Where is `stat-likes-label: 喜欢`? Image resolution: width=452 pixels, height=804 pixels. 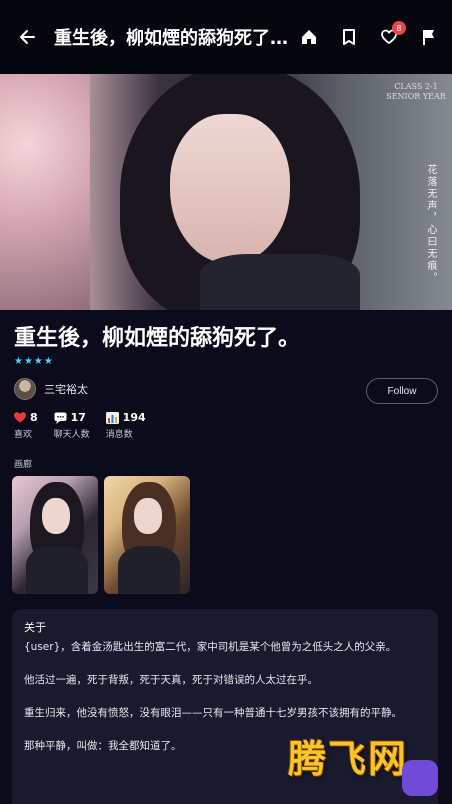
stat-likes-label: 喜欢 is located at coordinates (23, 435).